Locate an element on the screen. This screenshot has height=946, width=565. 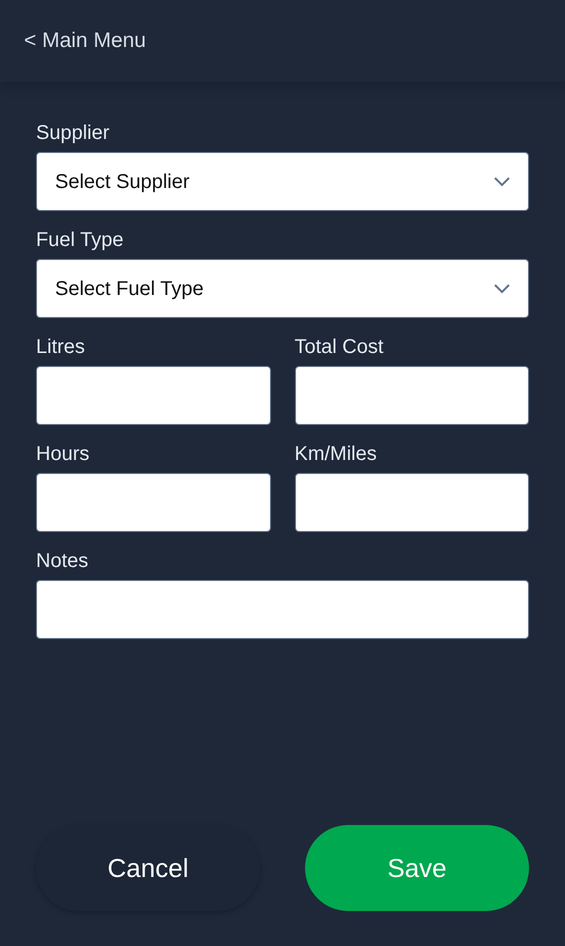
back-link: < Main Menu is located at coordinates (85, 41).